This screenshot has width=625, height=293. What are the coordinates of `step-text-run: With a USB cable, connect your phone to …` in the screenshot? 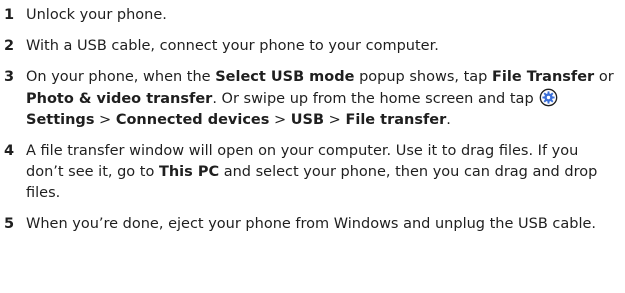 It's located at (232, 46).